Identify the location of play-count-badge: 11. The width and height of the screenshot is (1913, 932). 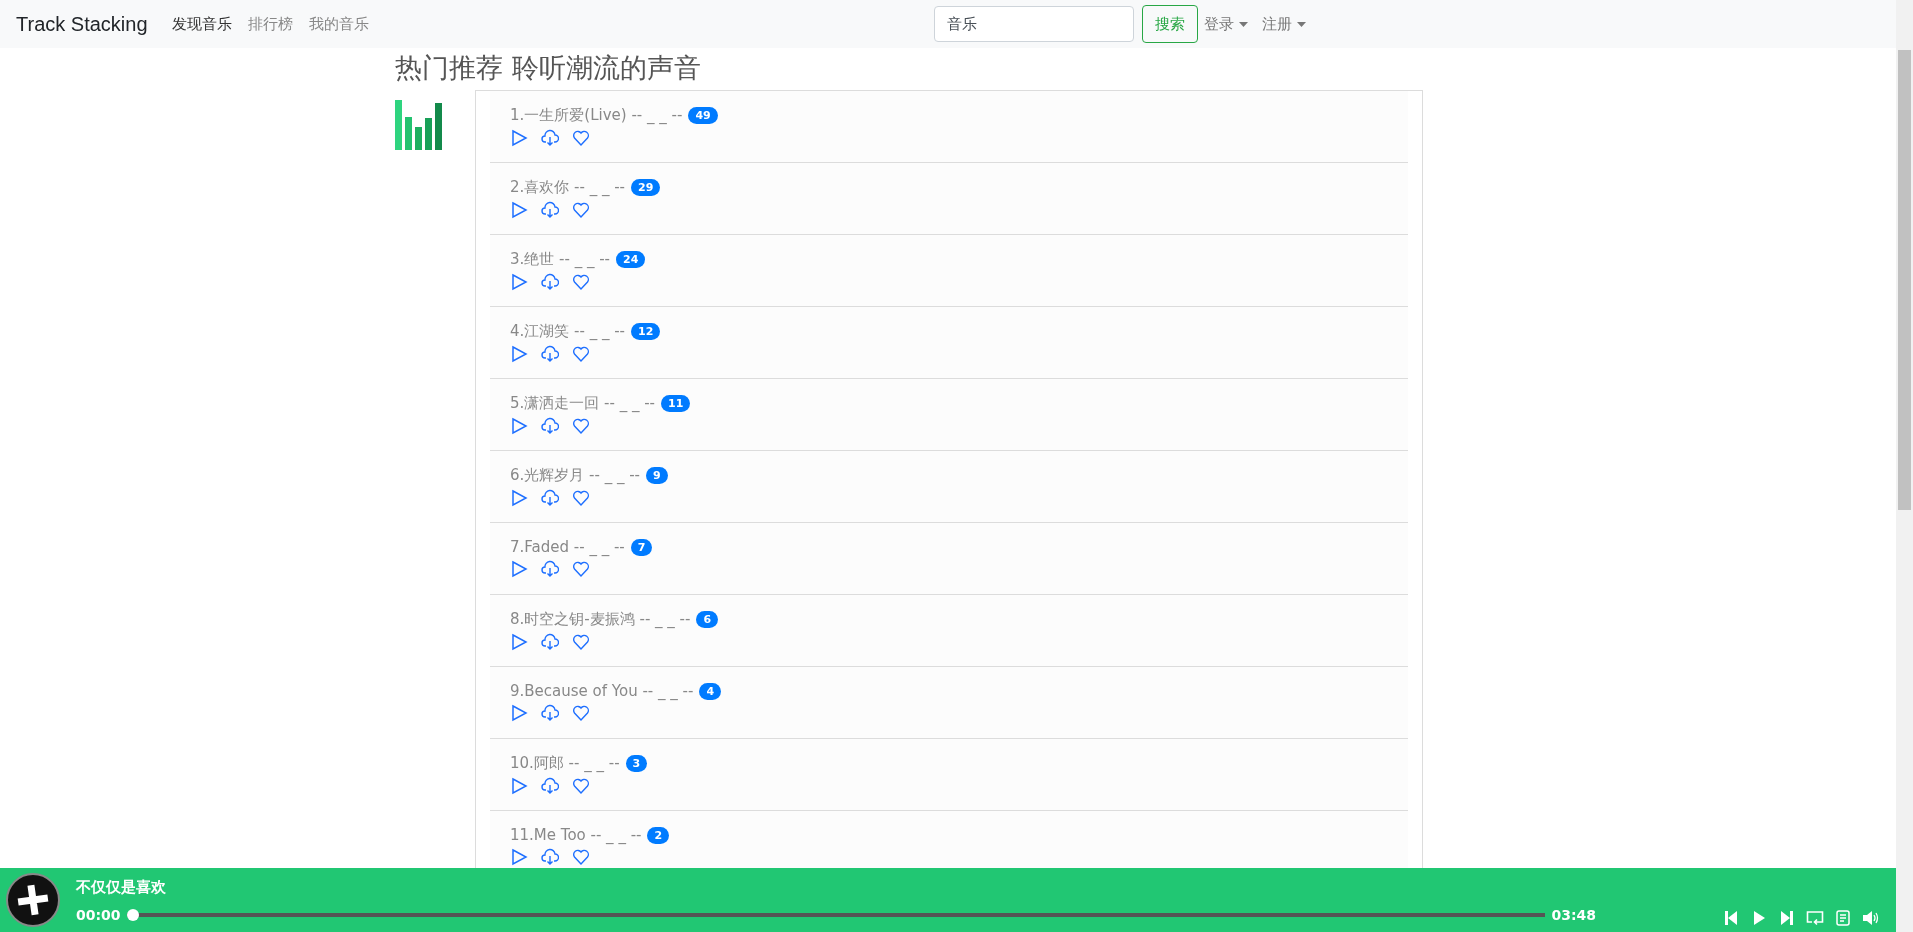
(676, 403).